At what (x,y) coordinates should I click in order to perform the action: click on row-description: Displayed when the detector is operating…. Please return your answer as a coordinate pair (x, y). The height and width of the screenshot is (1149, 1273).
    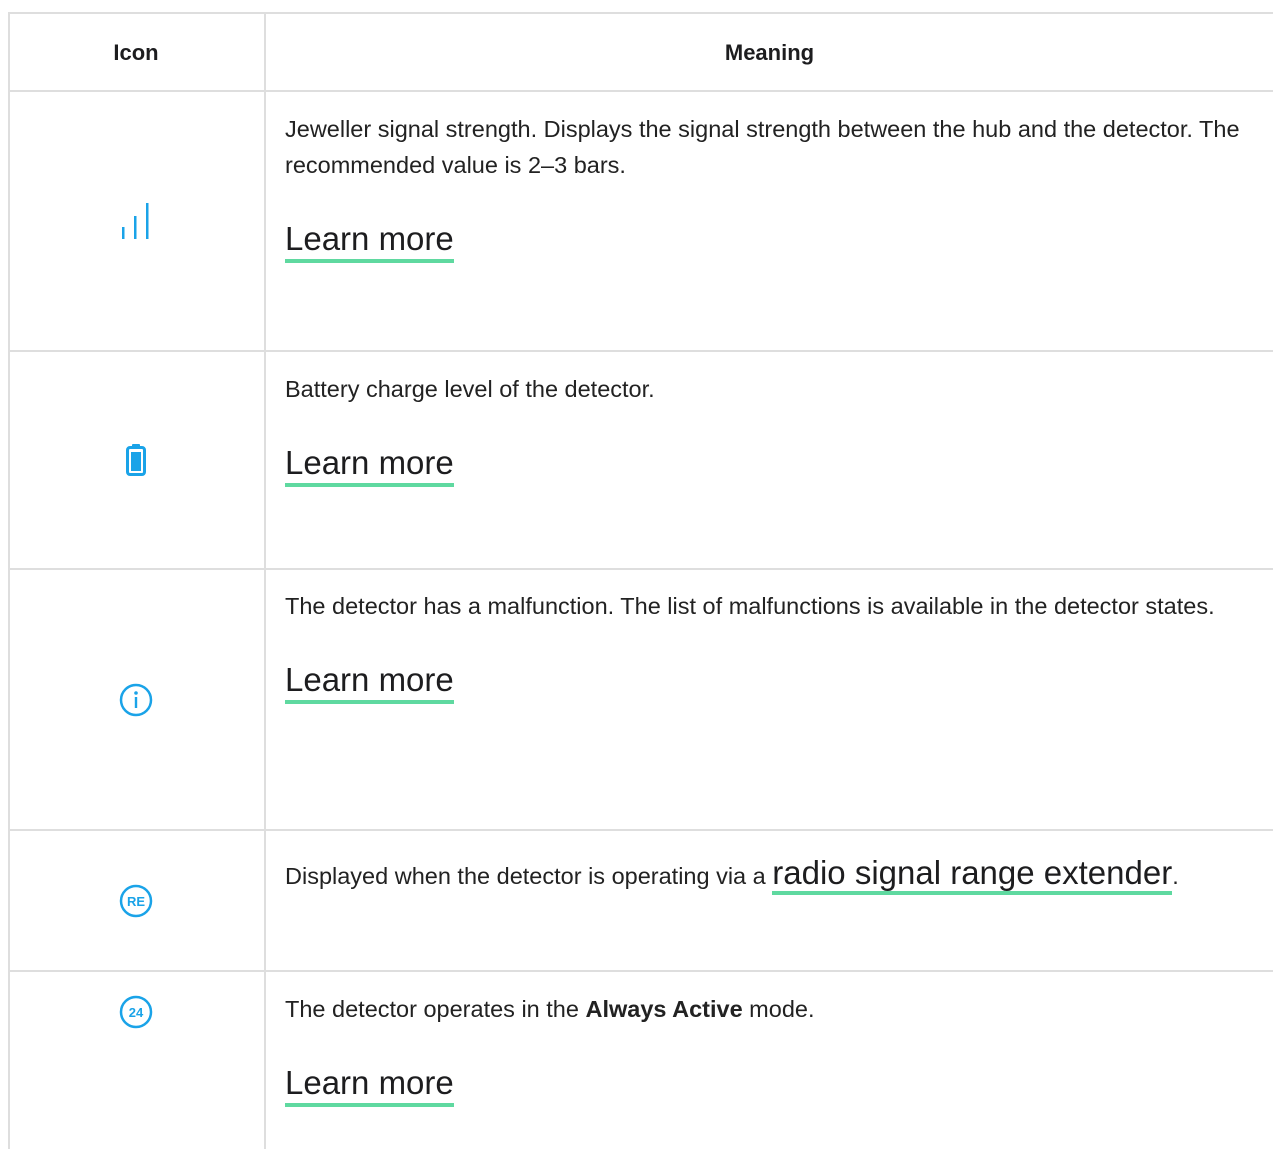
    Looking at the image, I should click on (775, 874).